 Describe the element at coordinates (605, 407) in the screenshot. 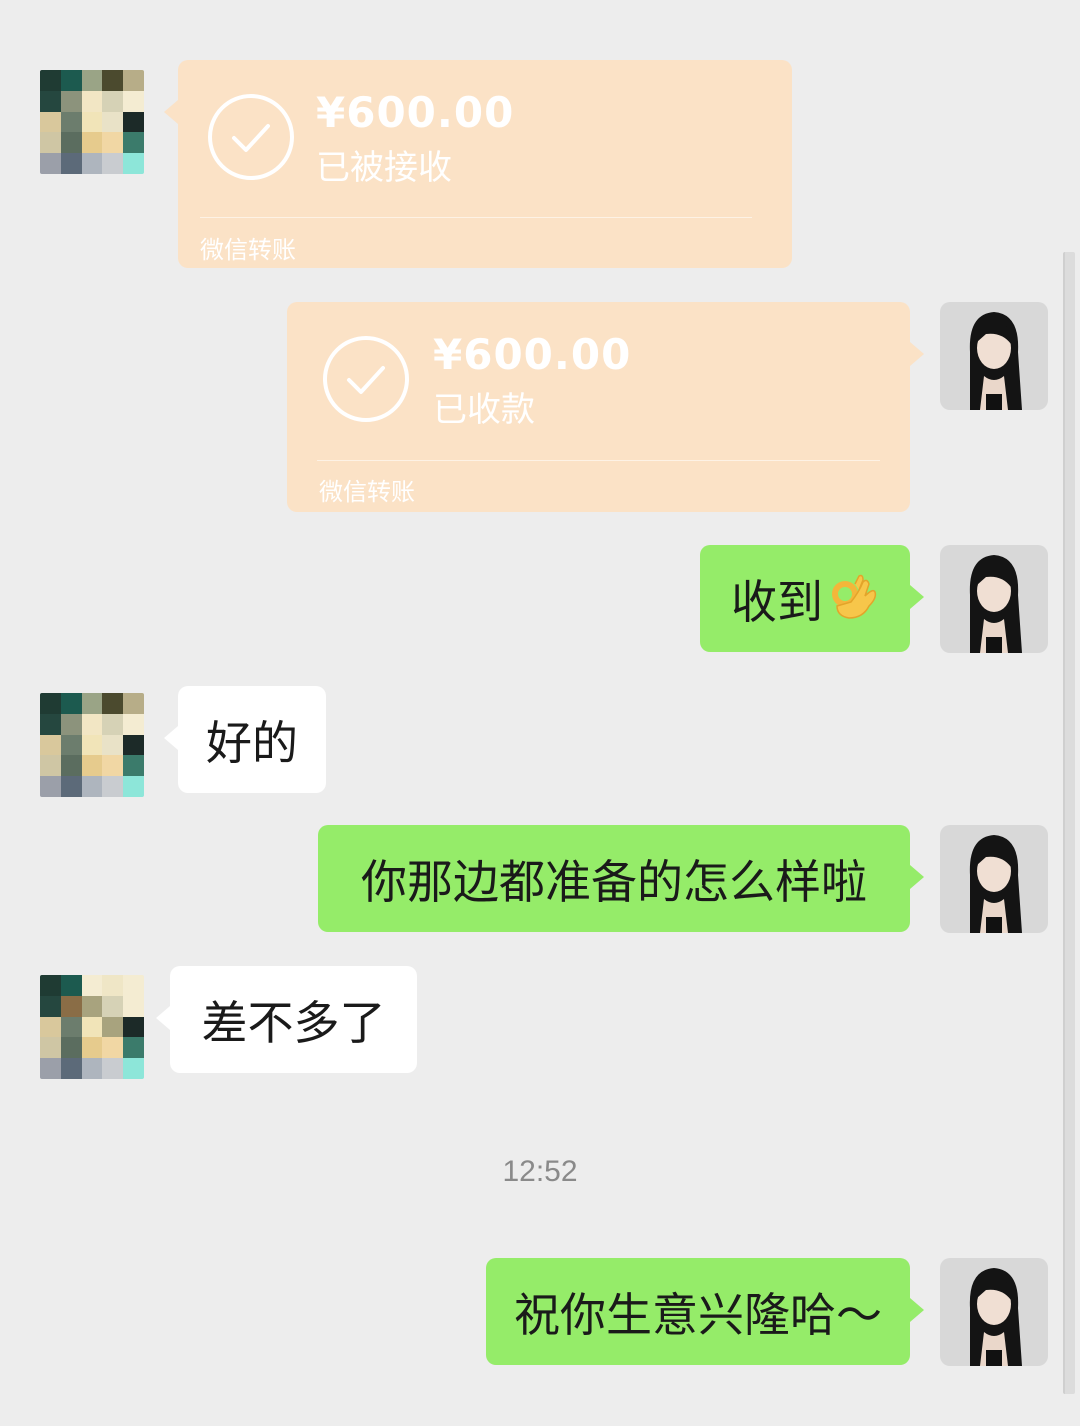

I see `transfer-bubble-received: ¥600.00 已收款 微信转账` at that location.